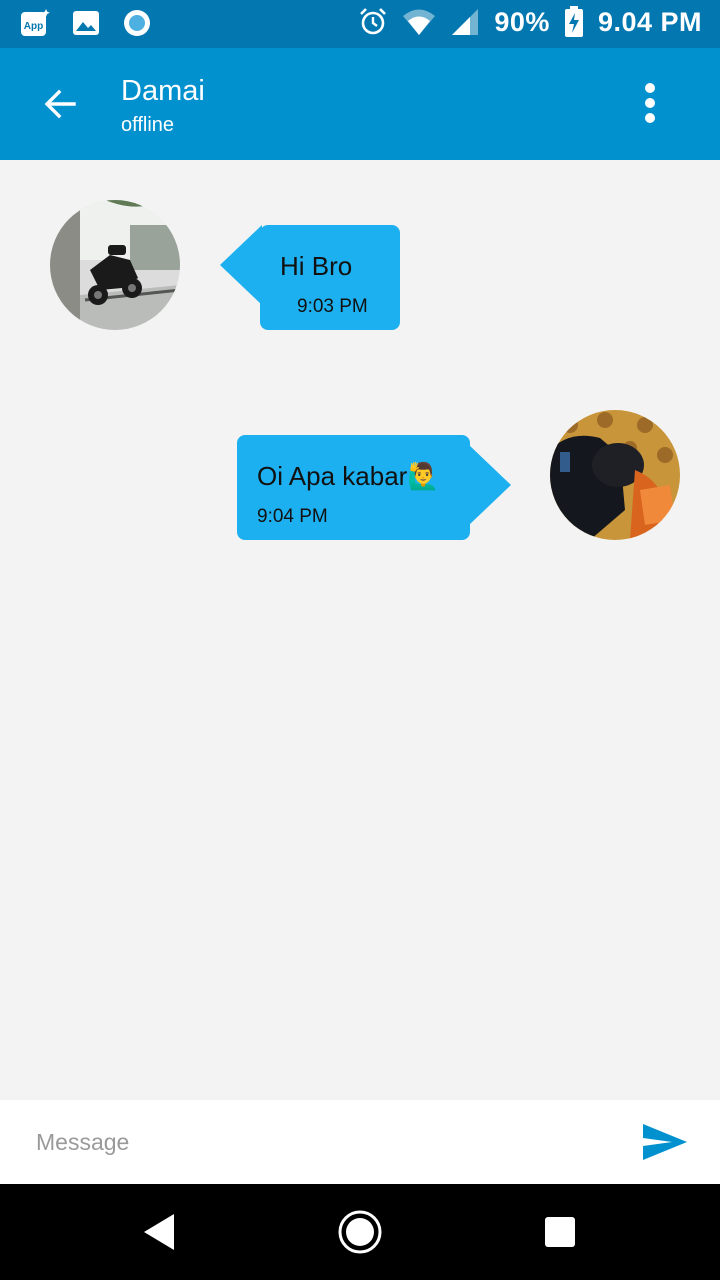 The width and height of the screenshot is (720, 1280). I want to click on signal-icon, so click(465, 22).